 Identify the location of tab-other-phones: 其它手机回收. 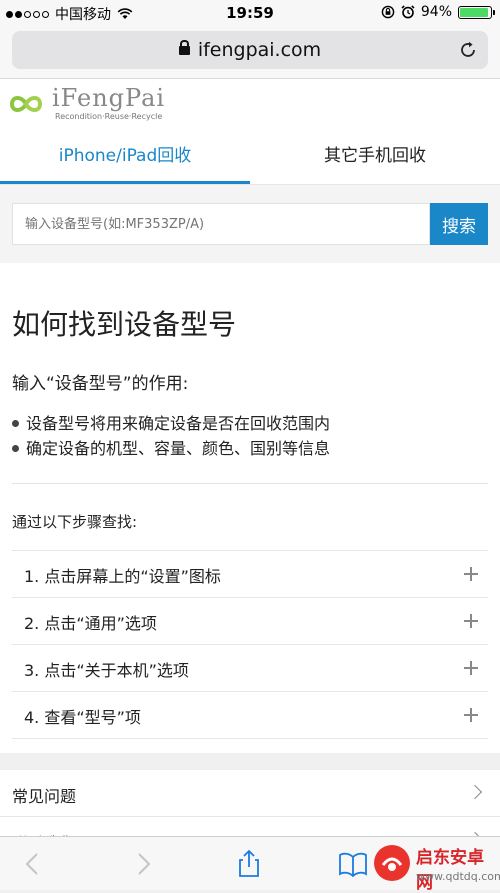
(375, 157).